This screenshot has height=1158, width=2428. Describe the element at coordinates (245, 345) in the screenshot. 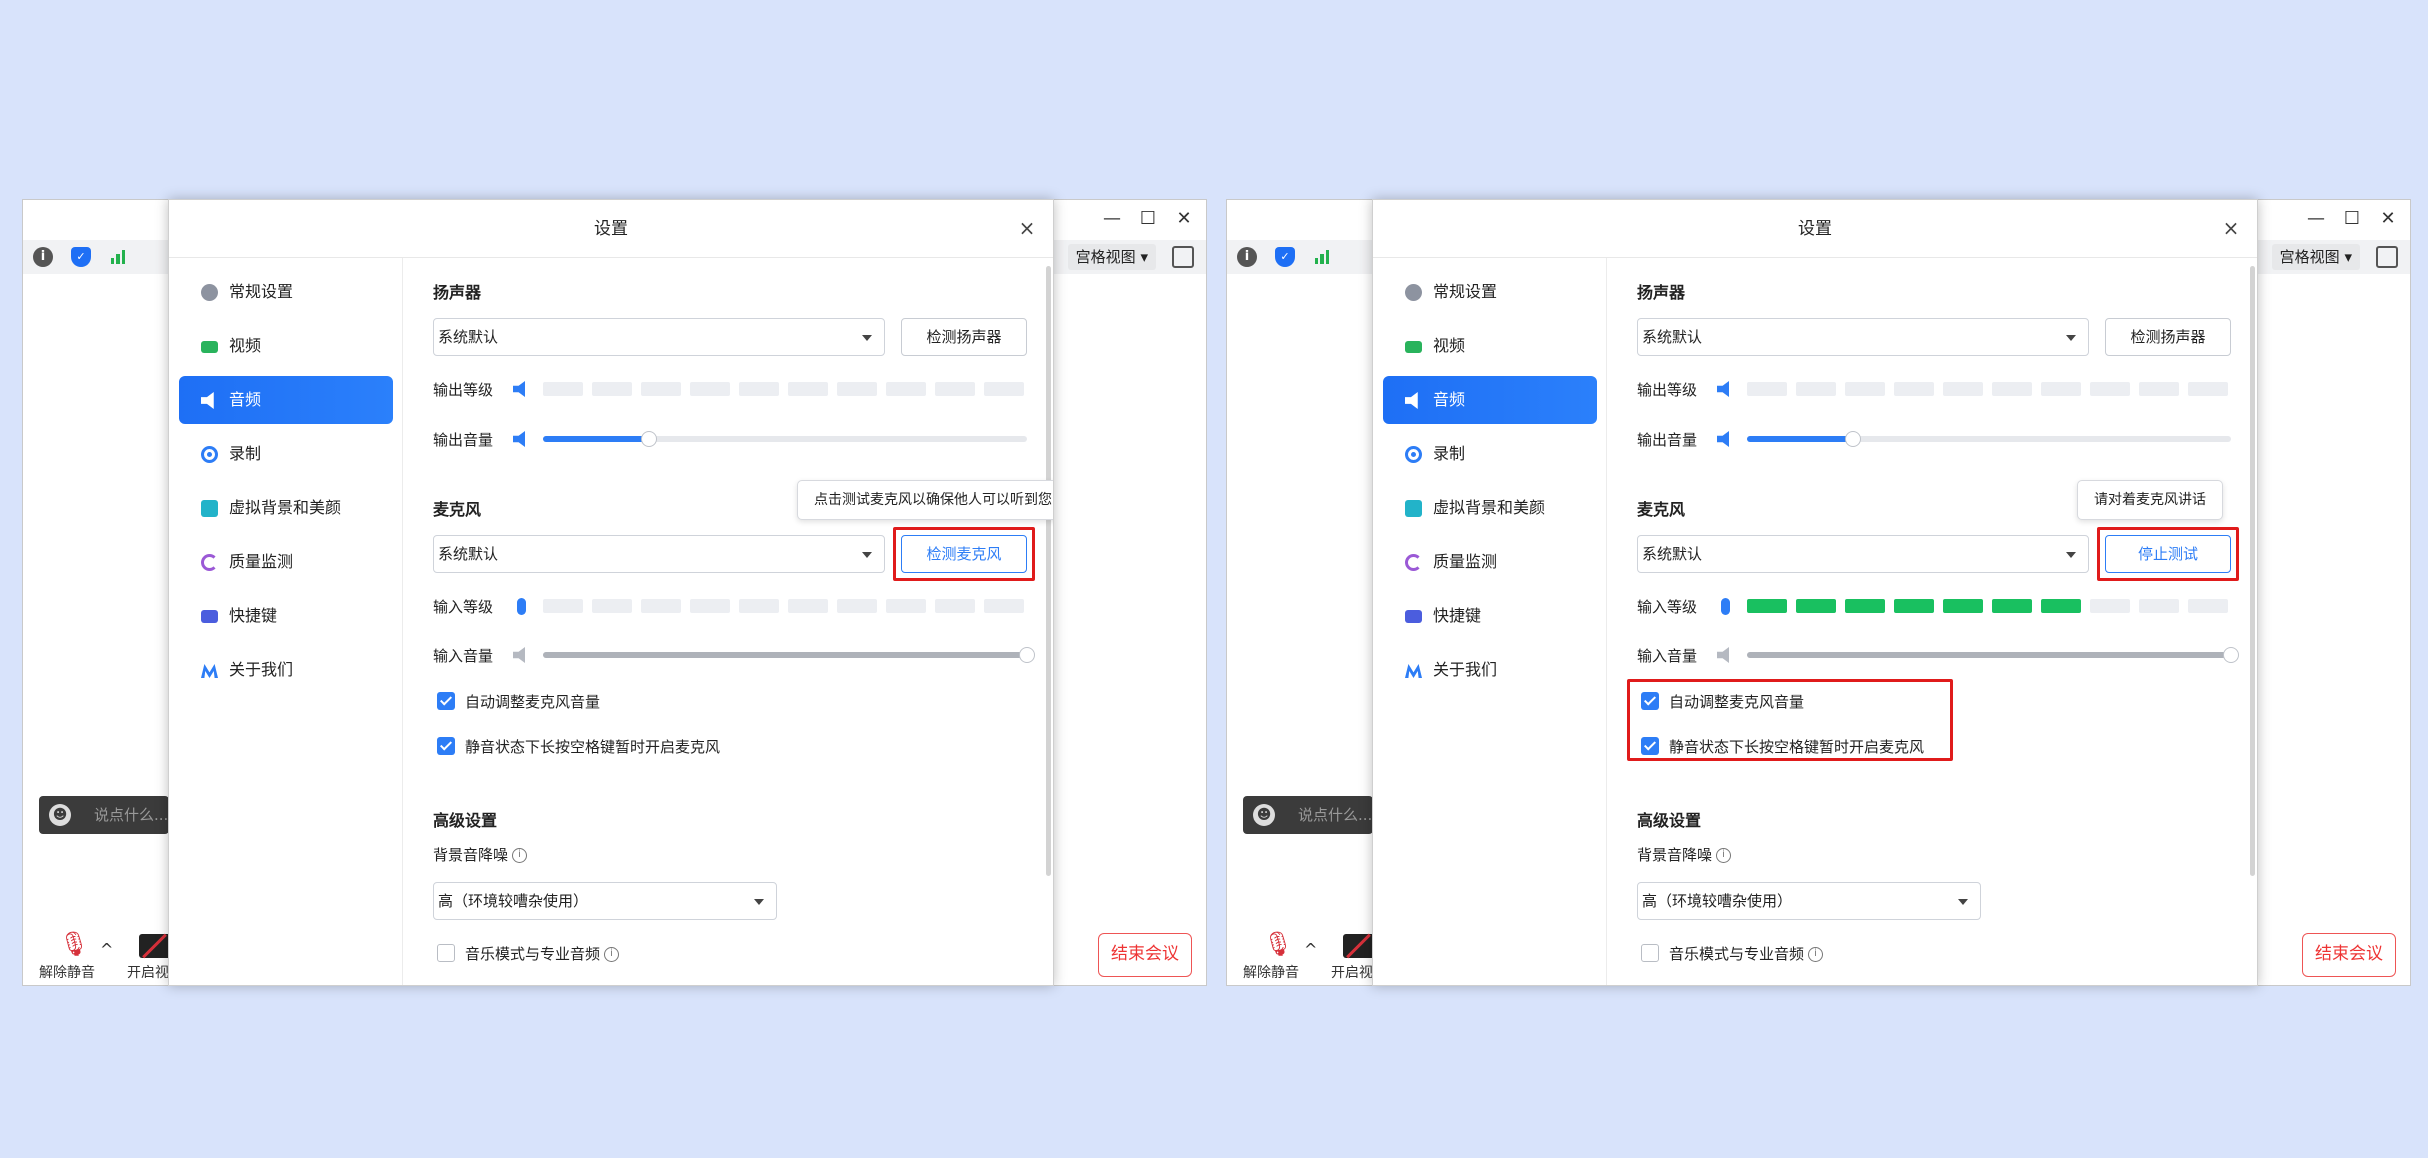

I see `sidebar-item-label: 视频` at that location.